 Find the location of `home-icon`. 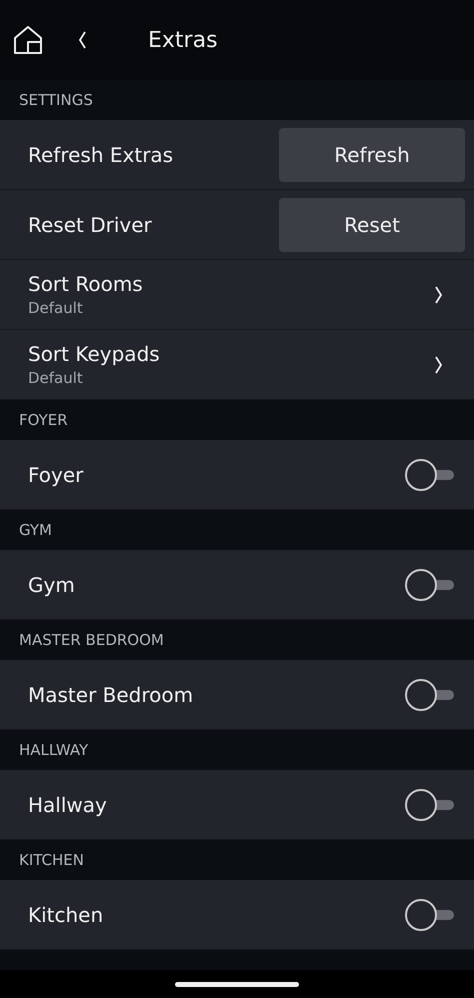

home-icon is located at coordinates (28, 40).